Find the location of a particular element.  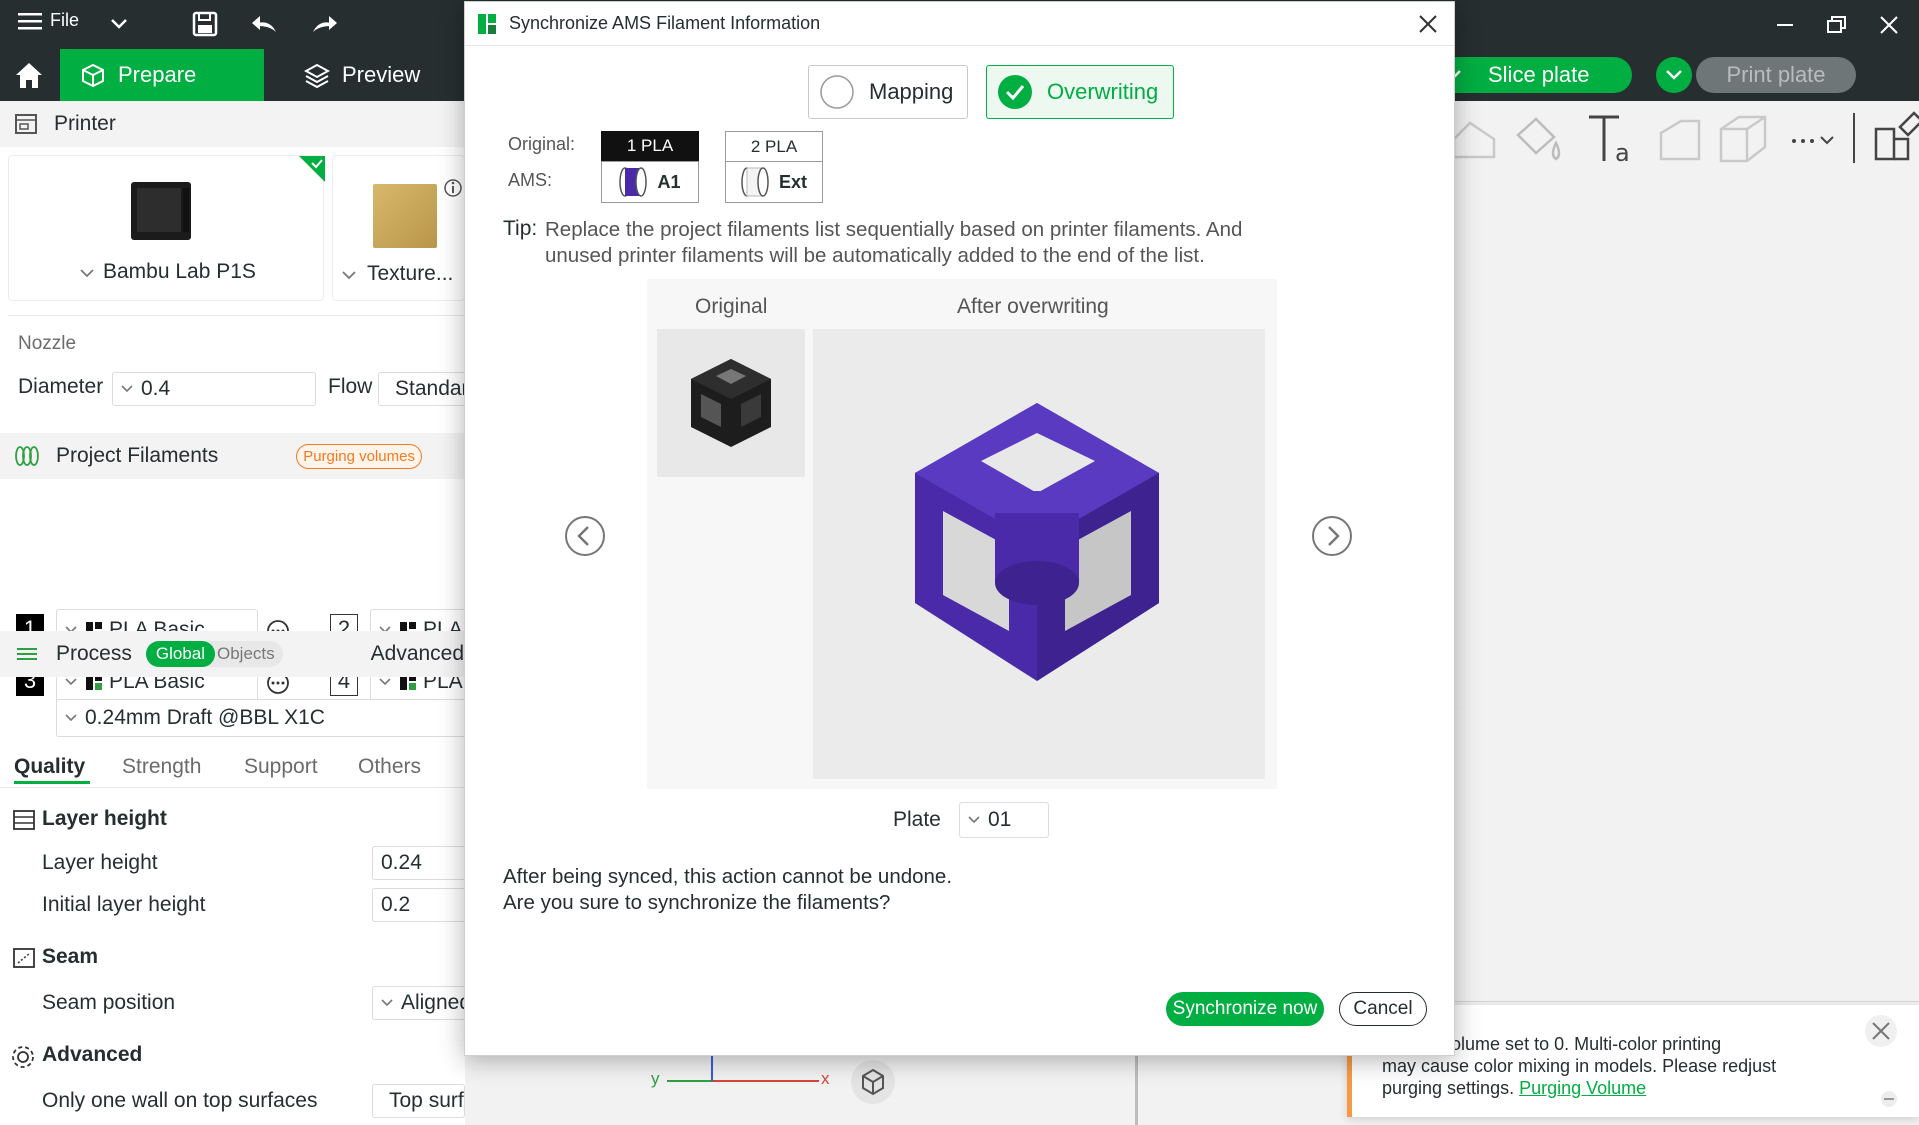

restore-icon is located at coordinates (1837, 25).